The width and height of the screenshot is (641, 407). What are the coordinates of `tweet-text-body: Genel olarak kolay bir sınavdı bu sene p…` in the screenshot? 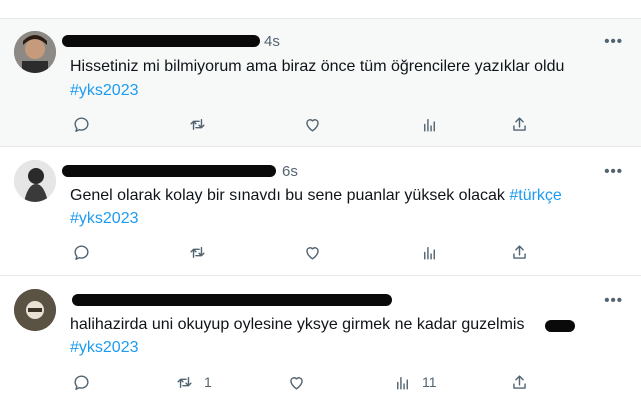 It's located at (290, 195).